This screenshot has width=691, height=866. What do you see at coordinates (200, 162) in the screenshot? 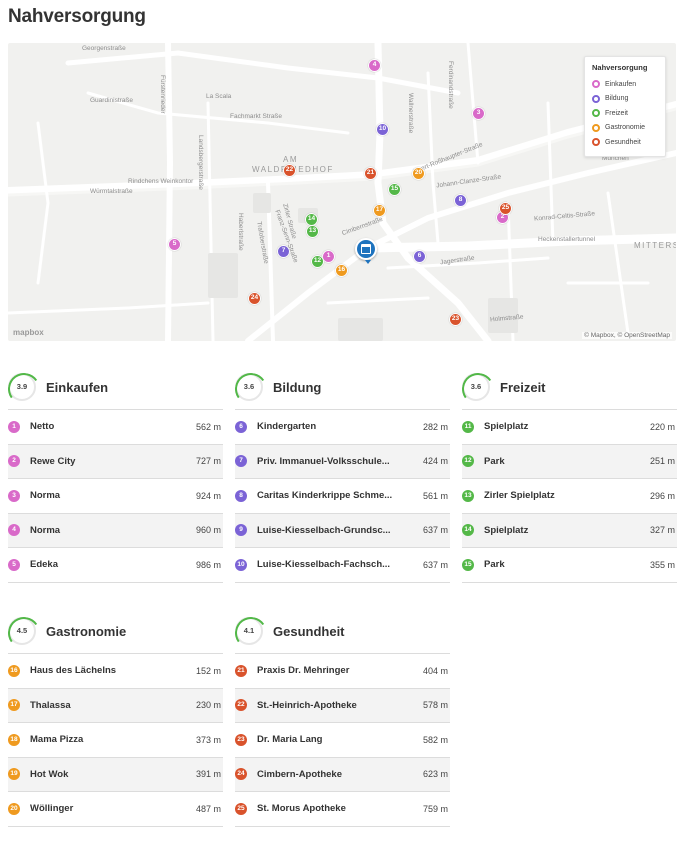
I see `street-label: Landsbergerstraße` at bounding box center [200, 162].